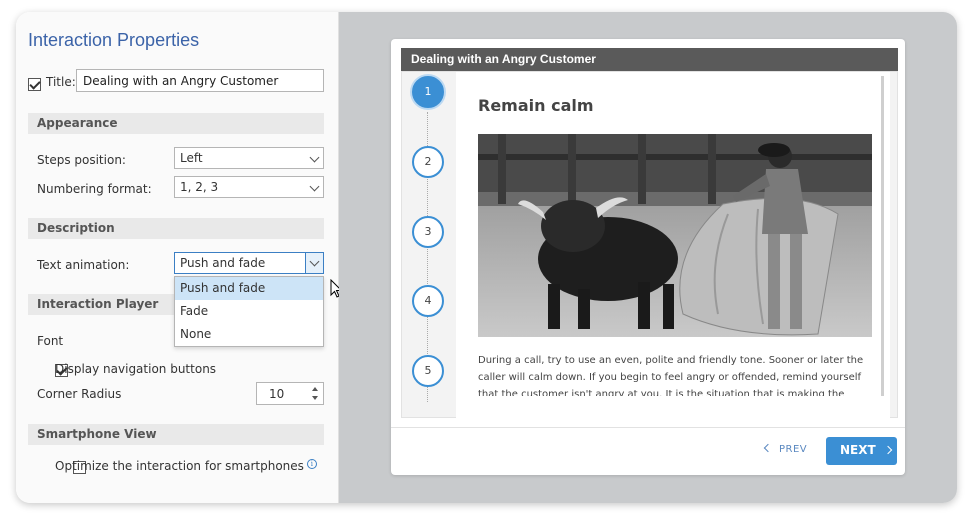 The height and width of the screenshot is (523, 972). I want to click on corner-radius-value: 10, so click(277, 394).